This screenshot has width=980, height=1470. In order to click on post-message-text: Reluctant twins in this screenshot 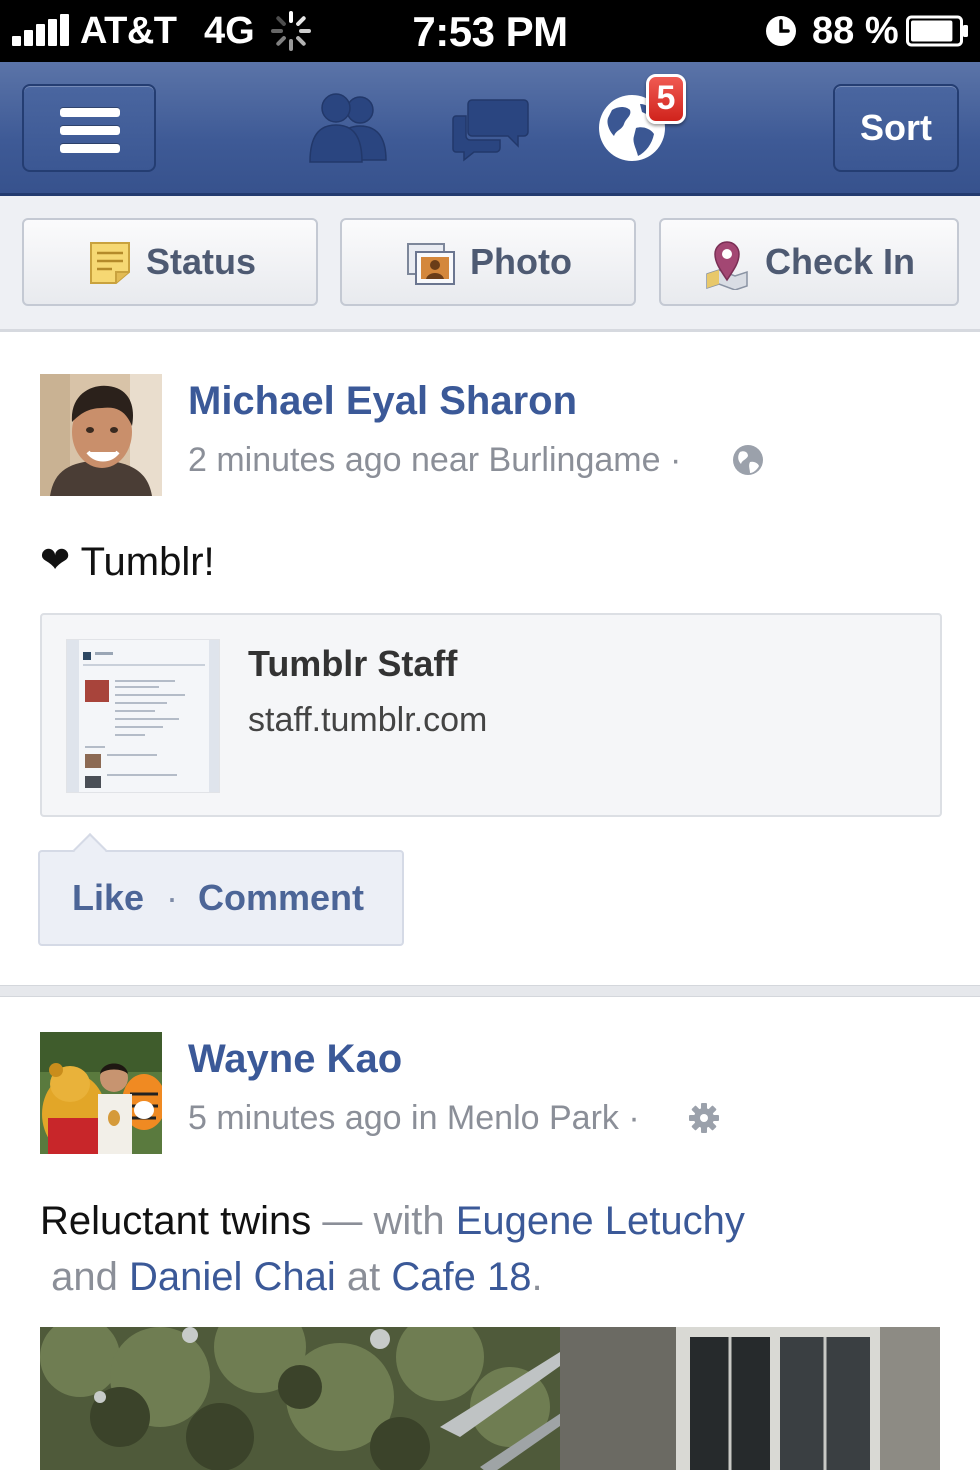, I will do `click(176, 1221)`.